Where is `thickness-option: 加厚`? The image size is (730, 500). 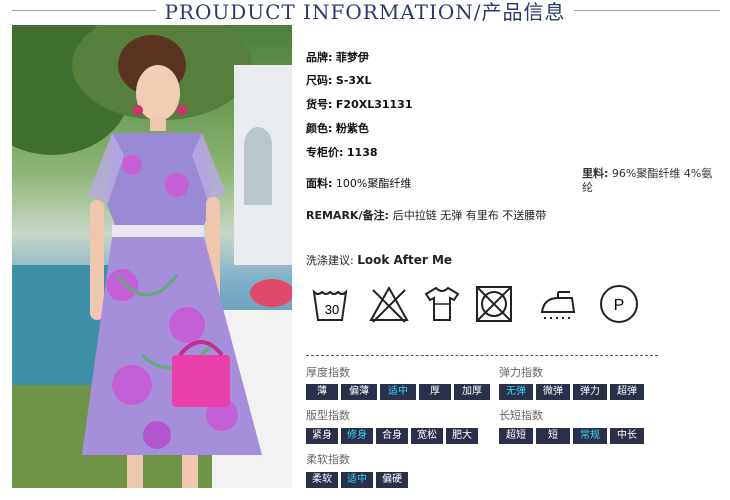
thickness-option: 加厚 is located at coordinates (472, 392).